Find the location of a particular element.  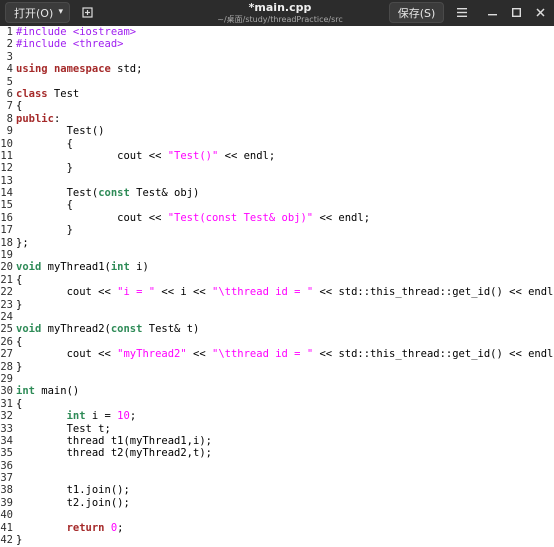

code-text: return 0; is located at coordinates (70, 528).